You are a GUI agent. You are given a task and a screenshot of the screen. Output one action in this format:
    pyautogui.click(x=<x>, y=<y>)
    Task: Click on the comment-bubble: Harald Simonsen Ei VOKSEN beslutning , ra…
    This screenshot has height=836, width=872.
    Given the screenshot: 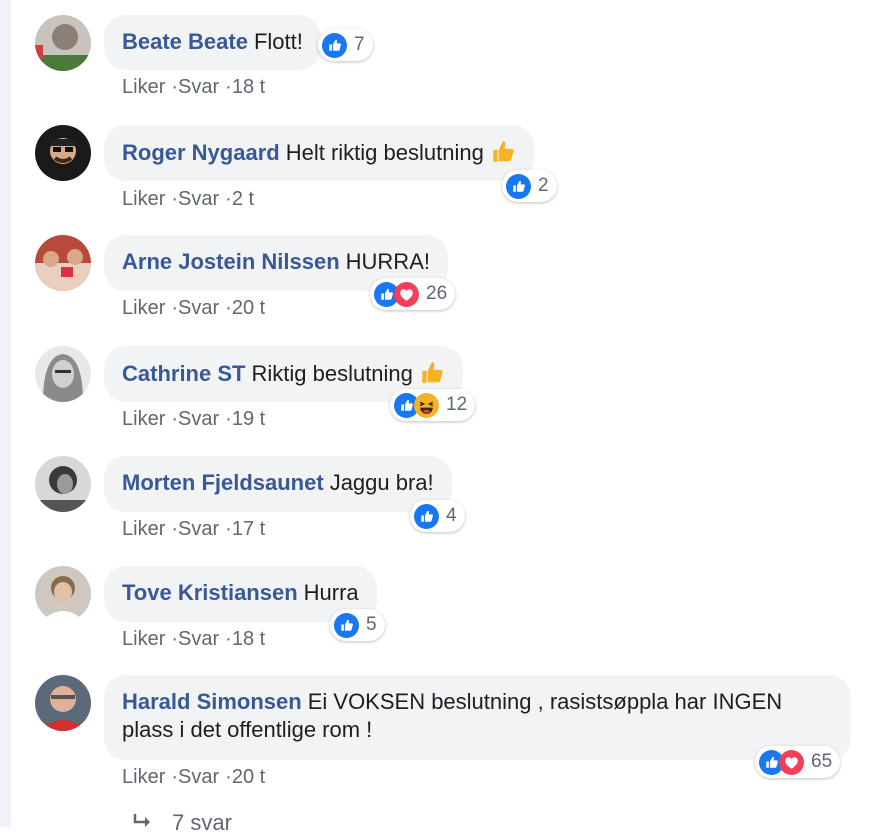 What is the action you would take?
    pyautogui.click(x=477, y=717)
    